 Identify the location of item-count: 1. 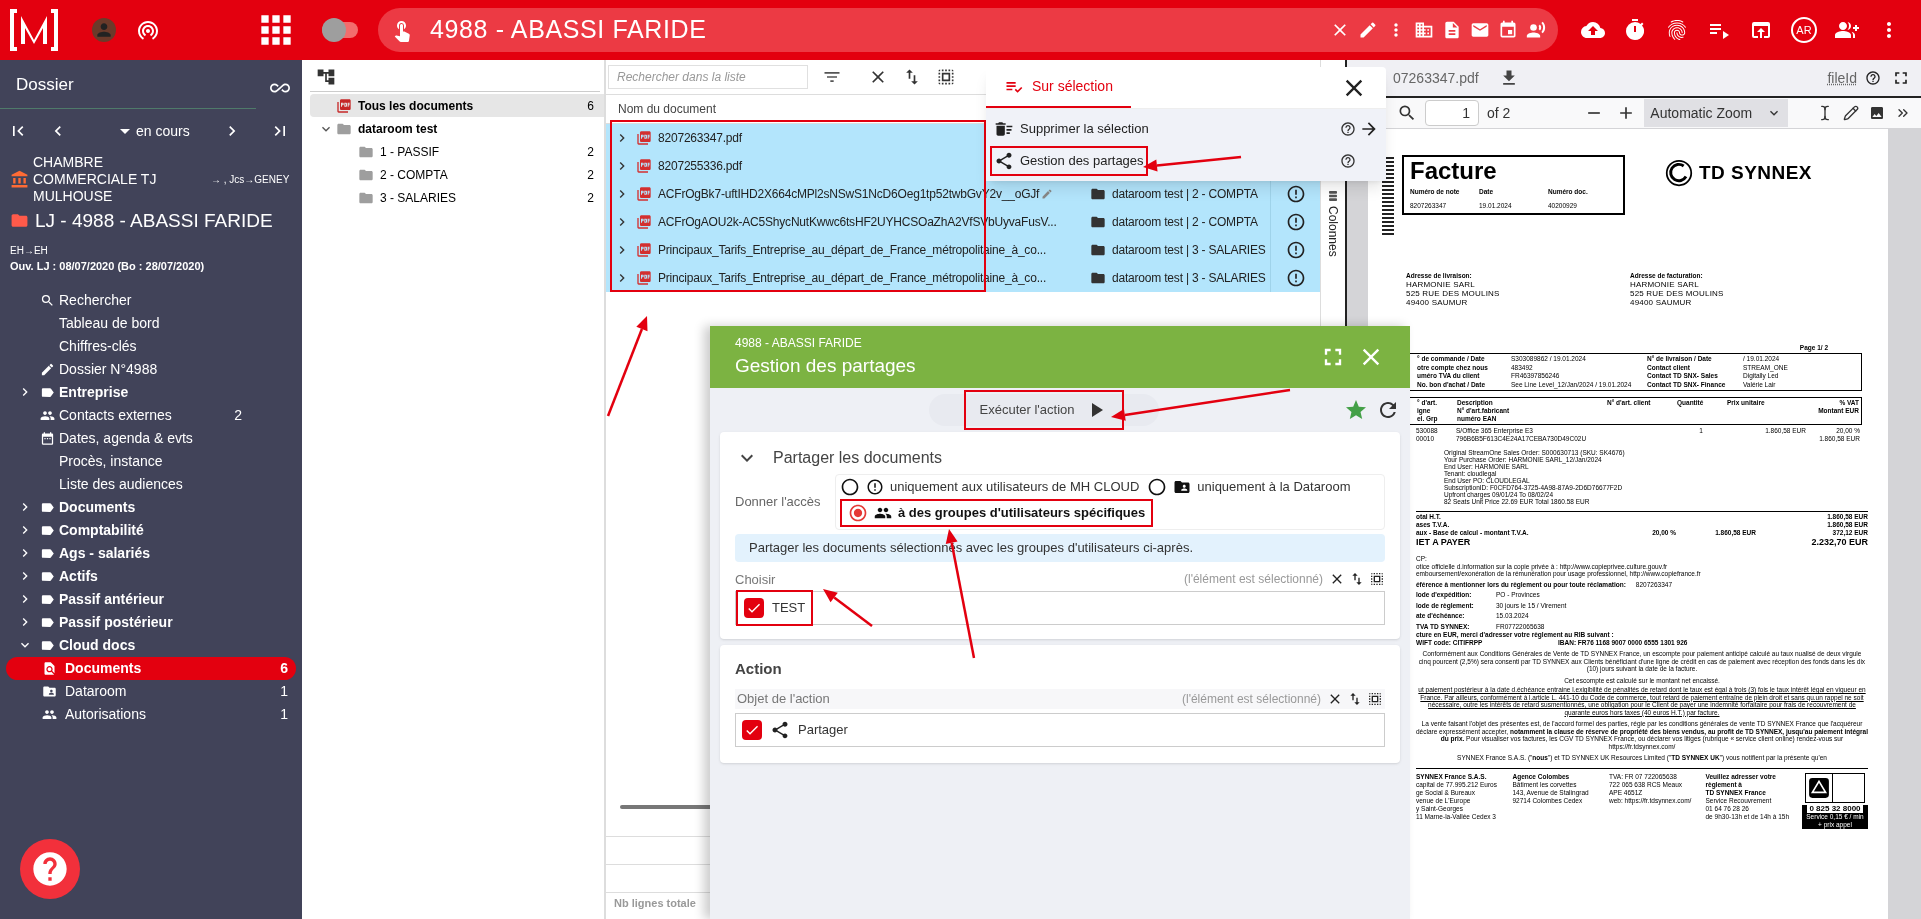
(284, 714).